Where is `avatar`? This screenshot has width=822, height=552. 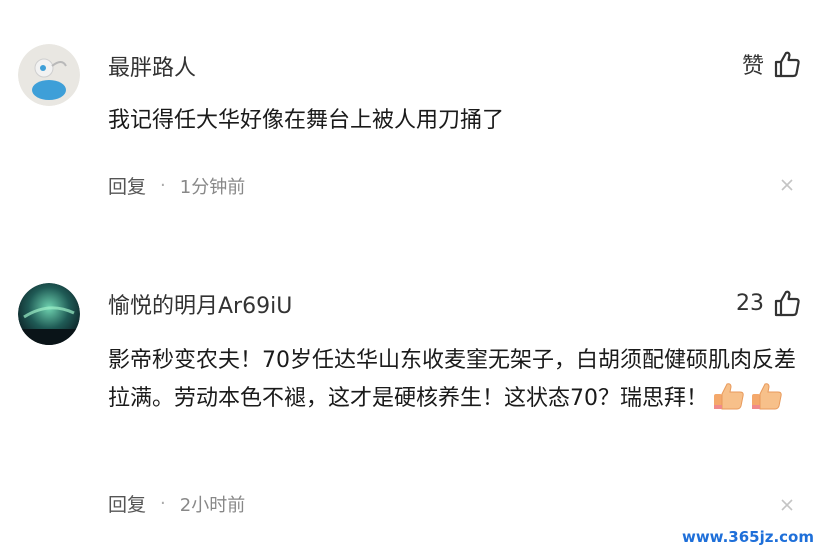
avatar is located at coordinates (49, 314).